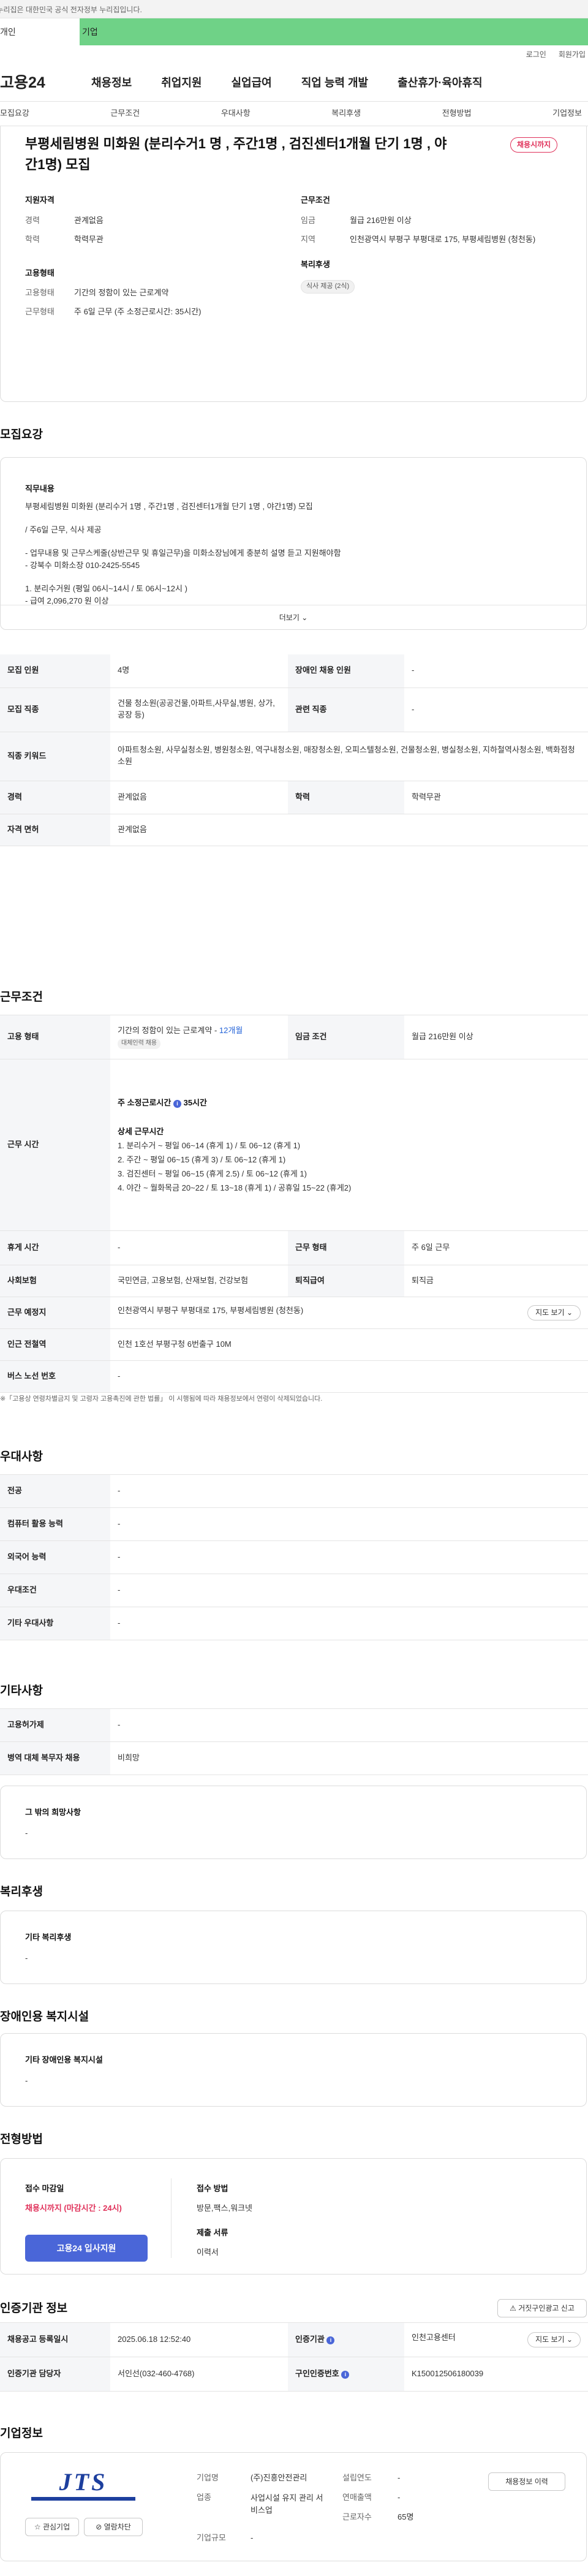  I want to click on education-label: 학력, so click(32, 239).